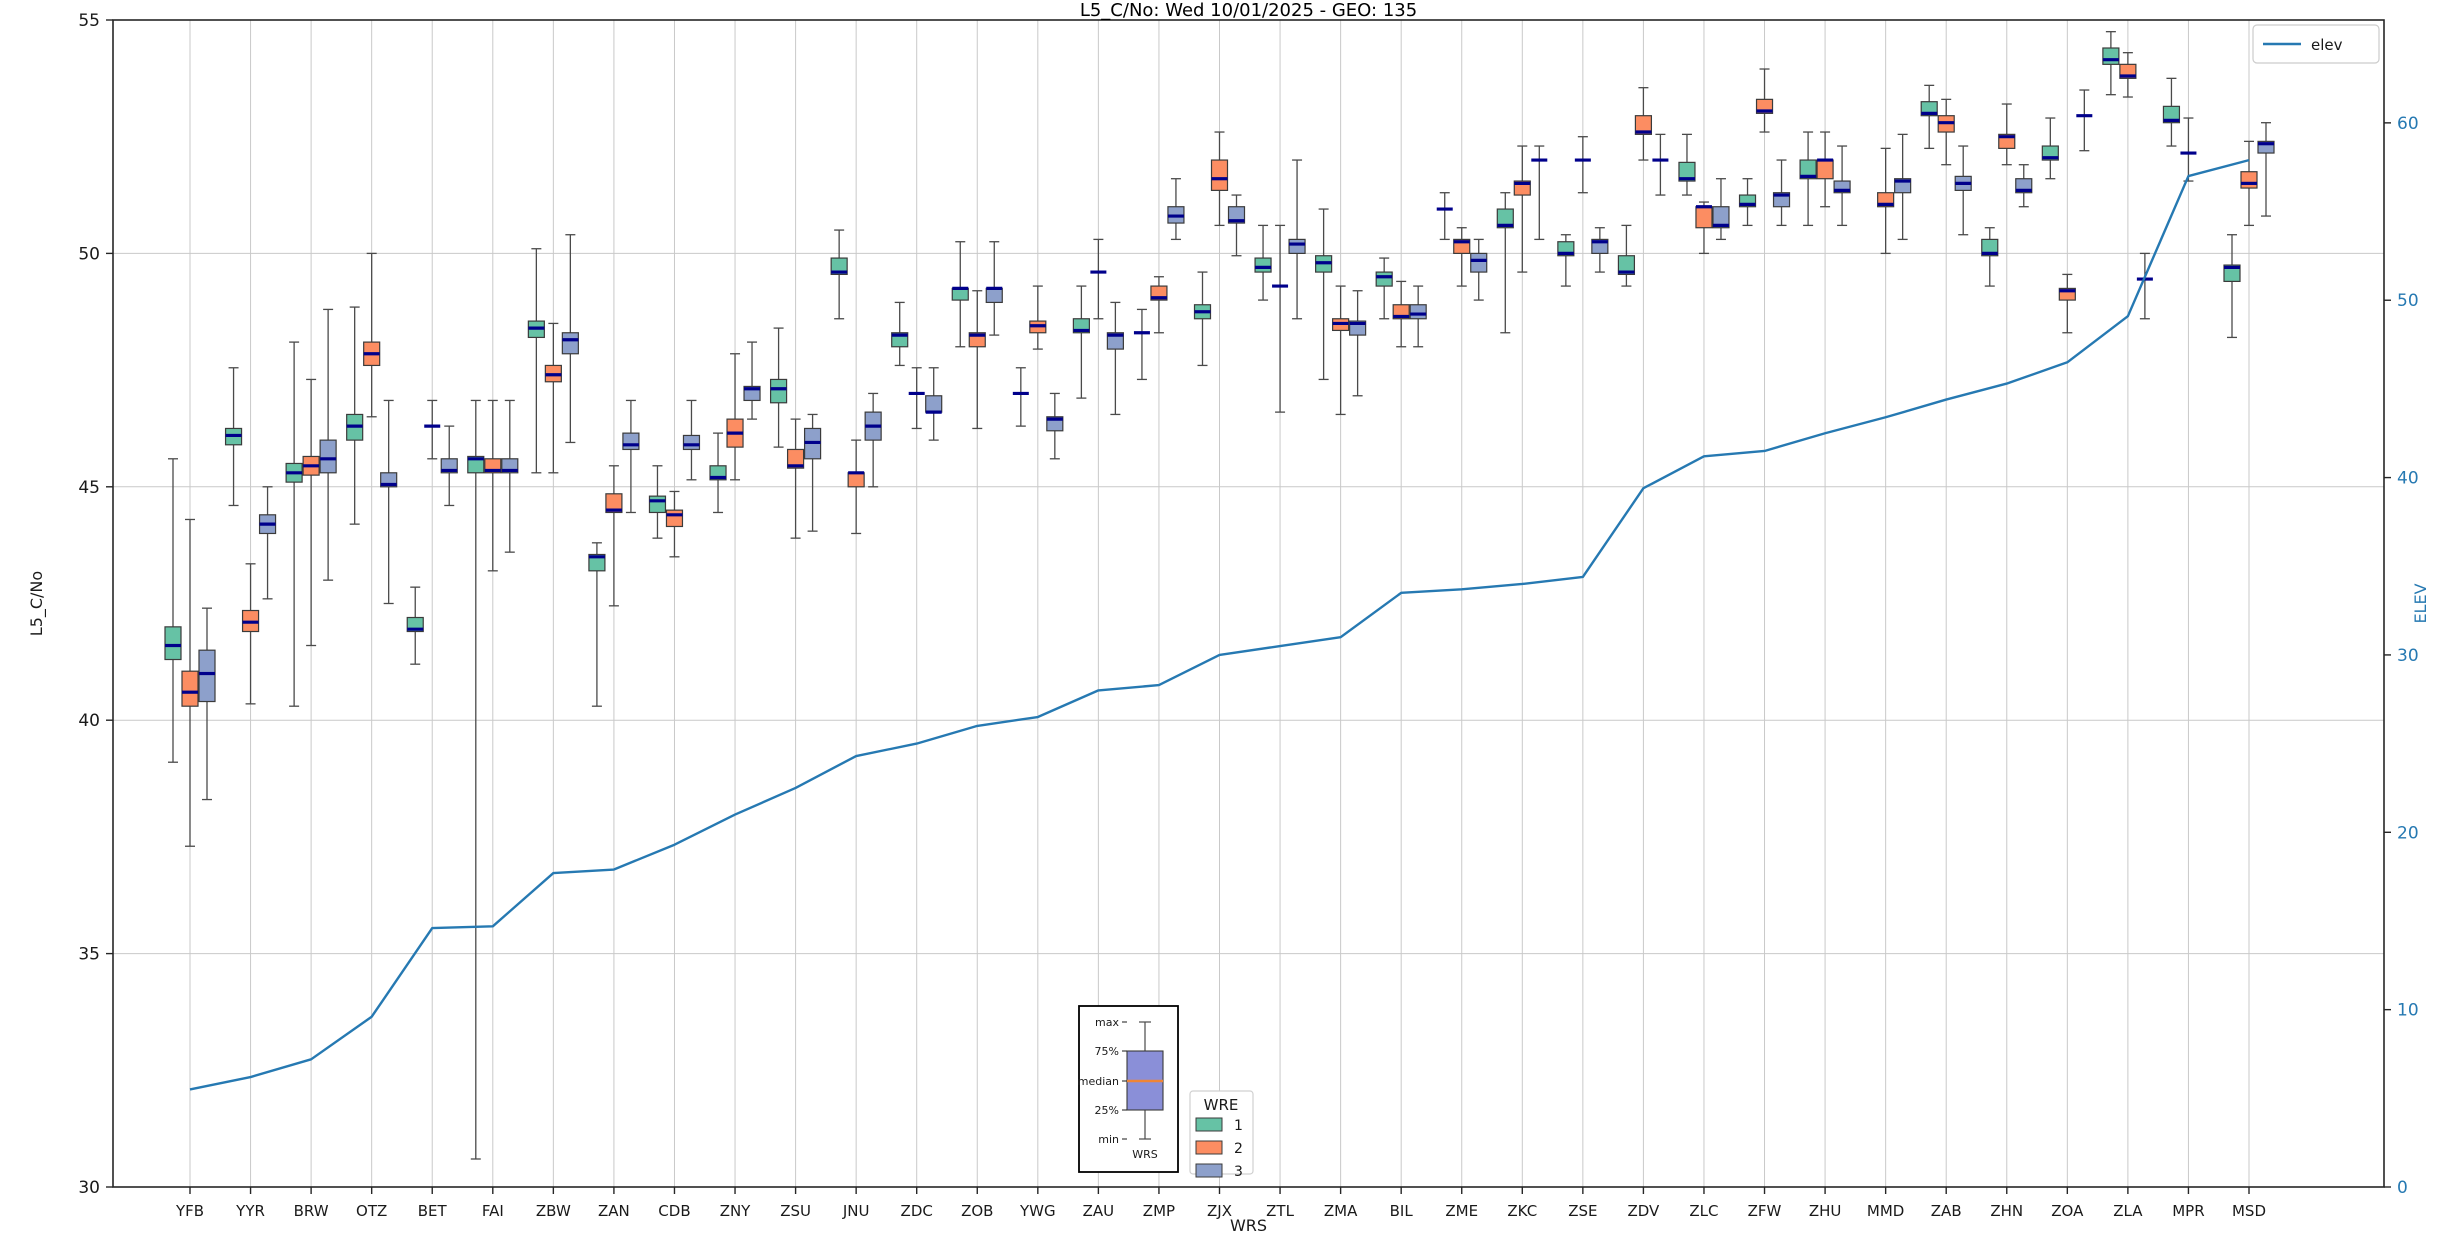  I want to click on x-tick-label-OTZ: OTZ, so click(371, 1211).